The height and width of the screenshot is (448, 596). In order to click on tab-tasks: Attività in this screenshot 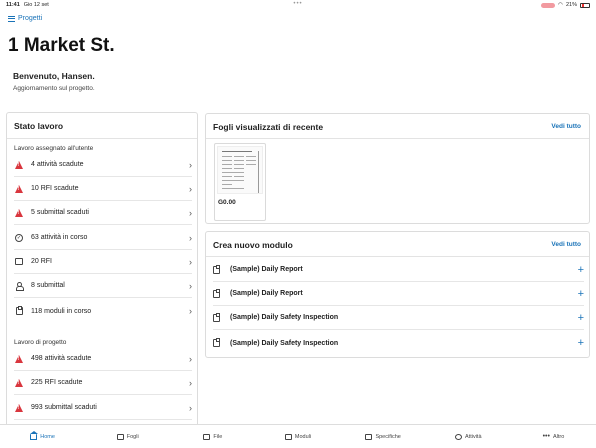, I will do `click(468, 436)`.